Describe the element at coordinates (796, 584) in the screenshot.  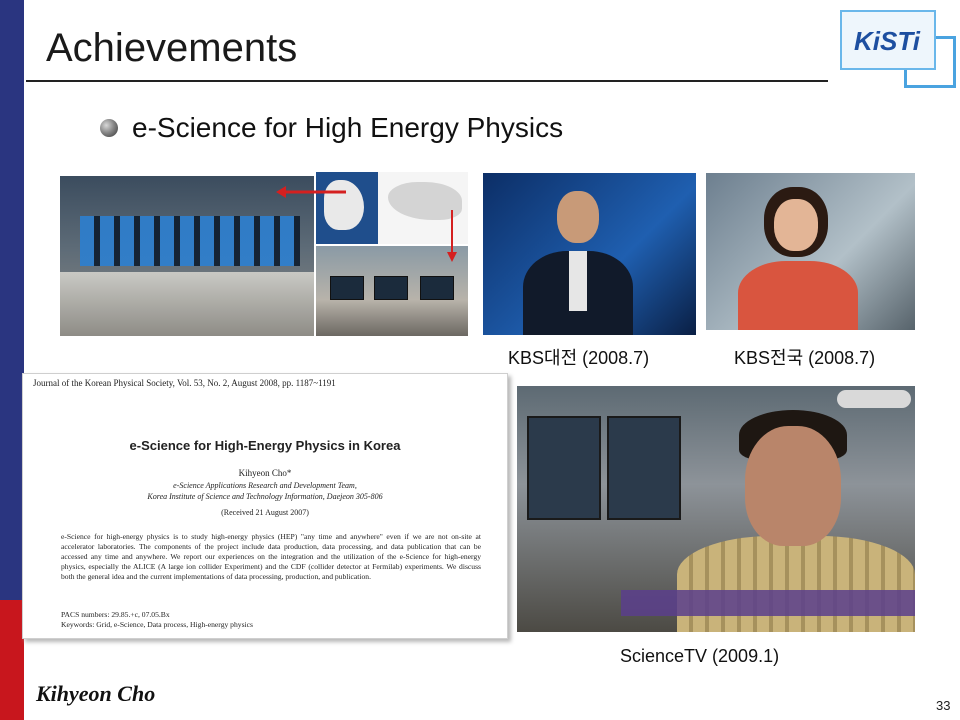
I see `interviewee-shirt` at that location.